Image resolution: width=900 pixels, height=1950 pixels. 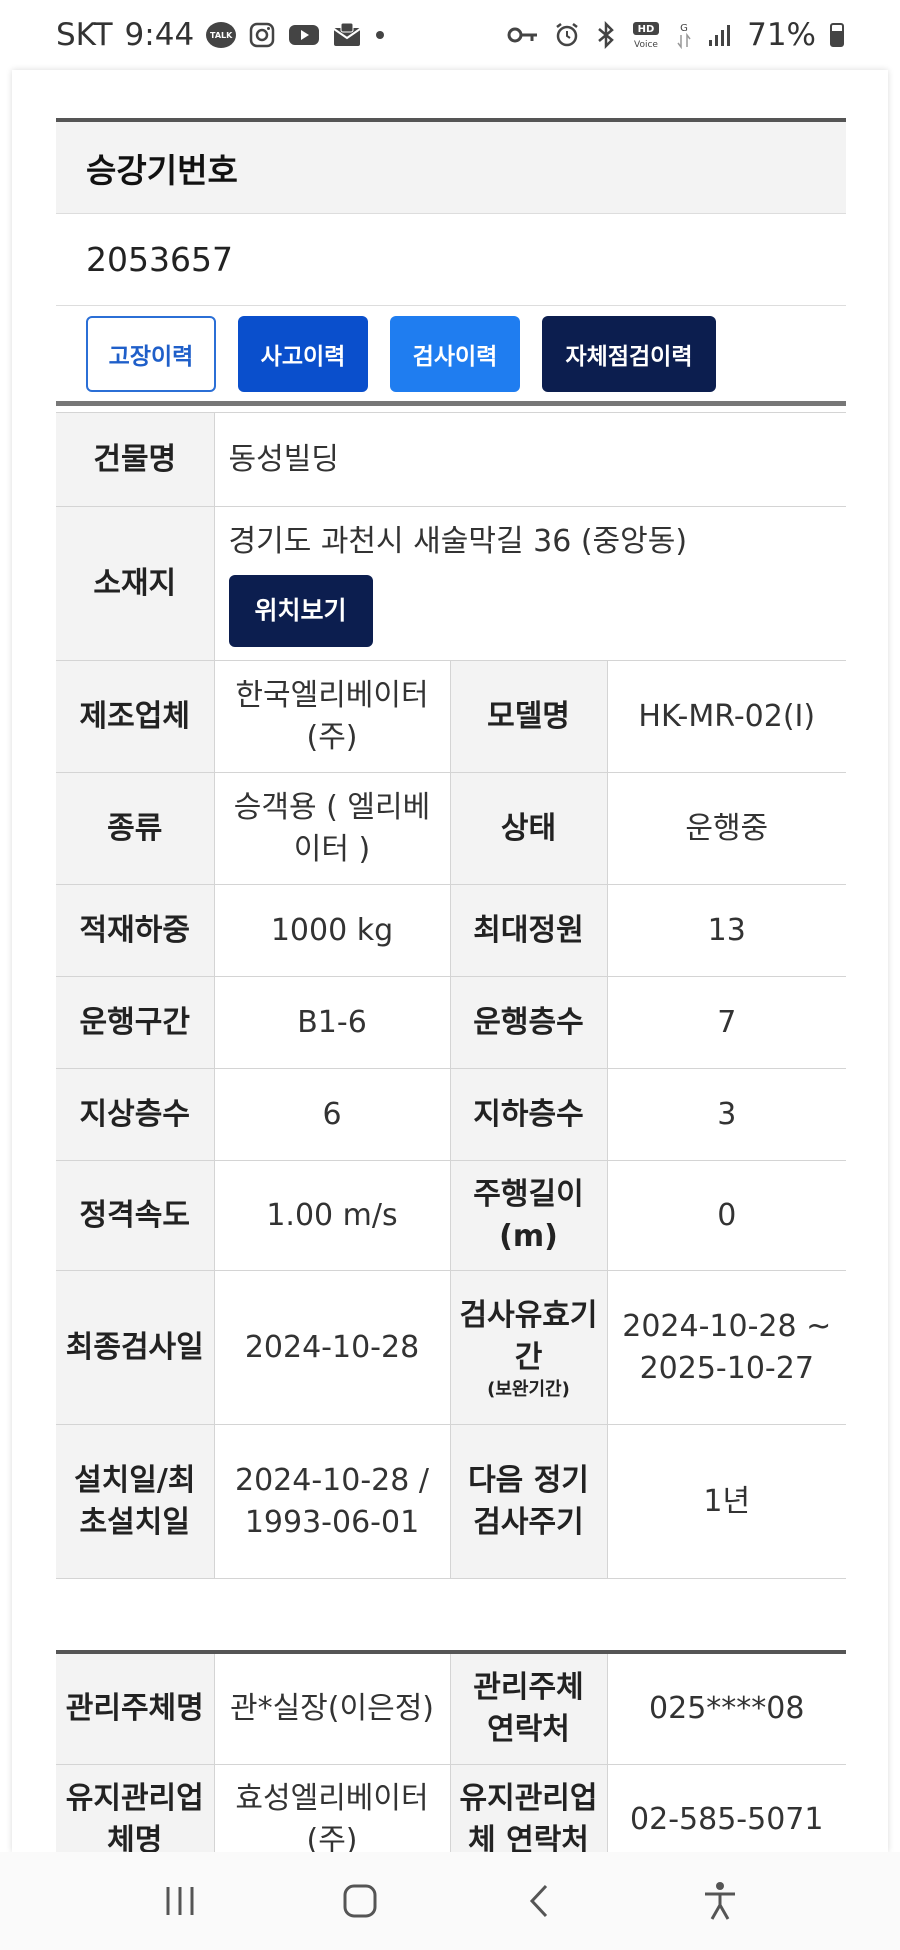 What do you see at coordinates (135, 1501) in the screenshot?
I see `install-label: 설치일/최초설치일` at bounding box center [135, 1501].